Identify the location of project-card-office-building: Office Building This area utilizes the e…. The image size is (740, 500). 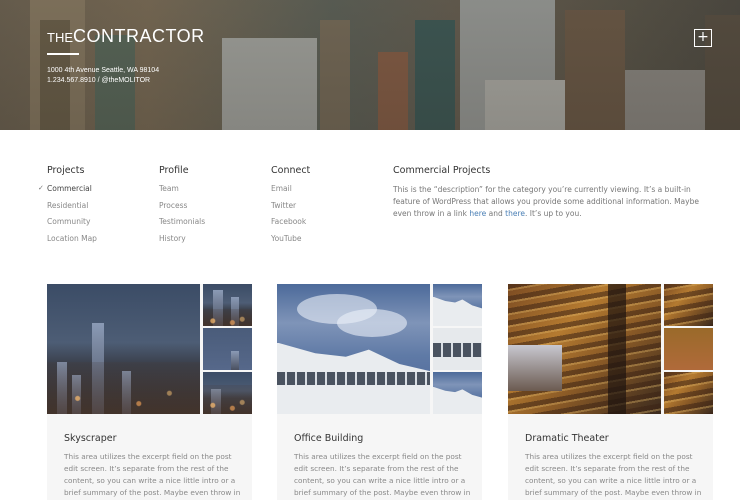
(379, 392).